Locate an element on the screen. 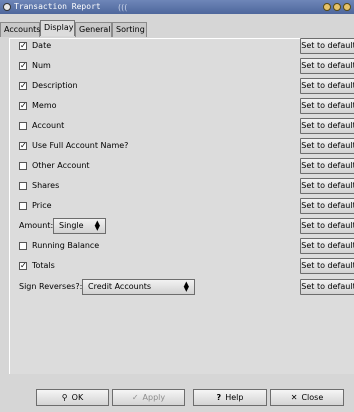 This screenshot has width=354, height=412. option-row-price: Price Set to default is located at coordinates (182, 206).